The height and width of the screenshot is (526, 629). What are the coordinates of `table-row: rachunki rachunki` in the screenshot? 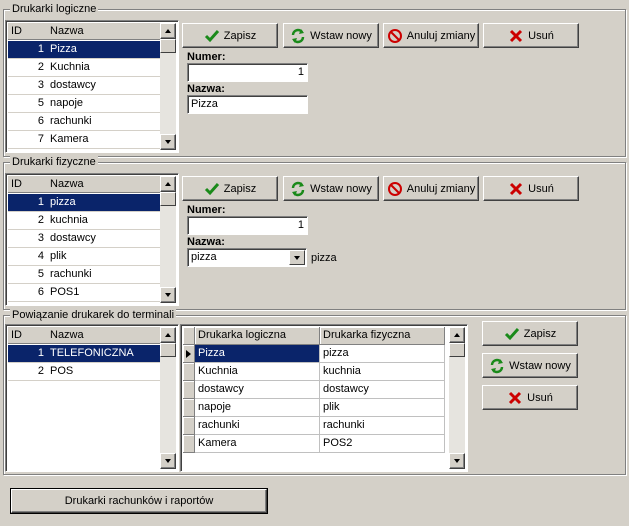 It's located at (325, 426).